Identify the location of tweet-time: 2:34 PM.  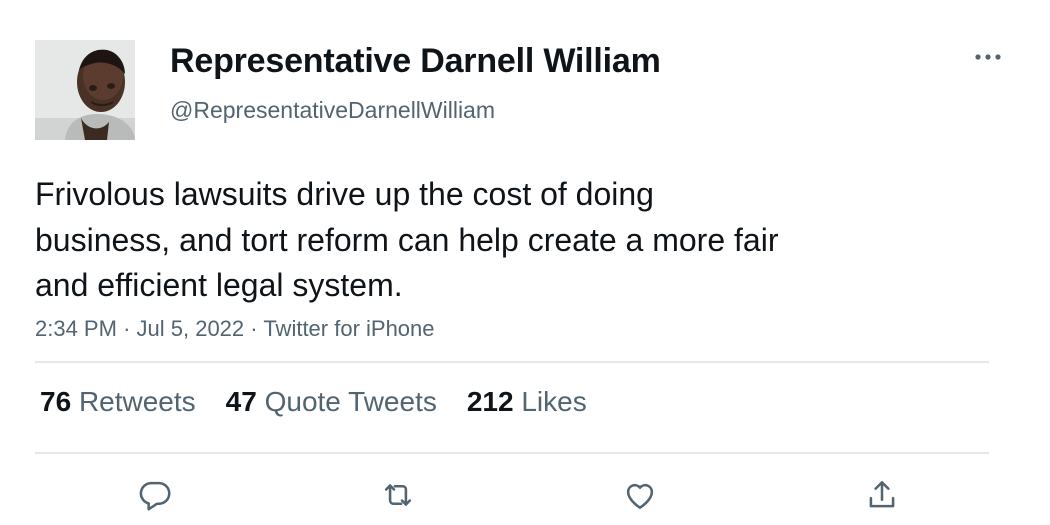
(76, 328).